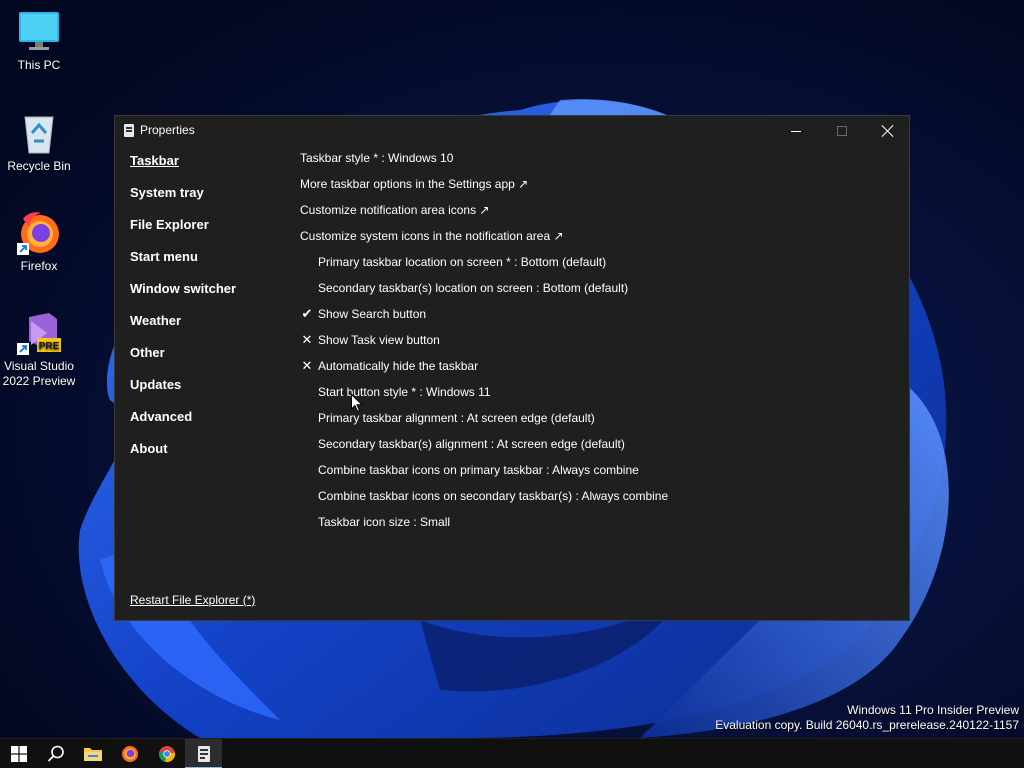  I want to click on close-icon, so click(888, 131).